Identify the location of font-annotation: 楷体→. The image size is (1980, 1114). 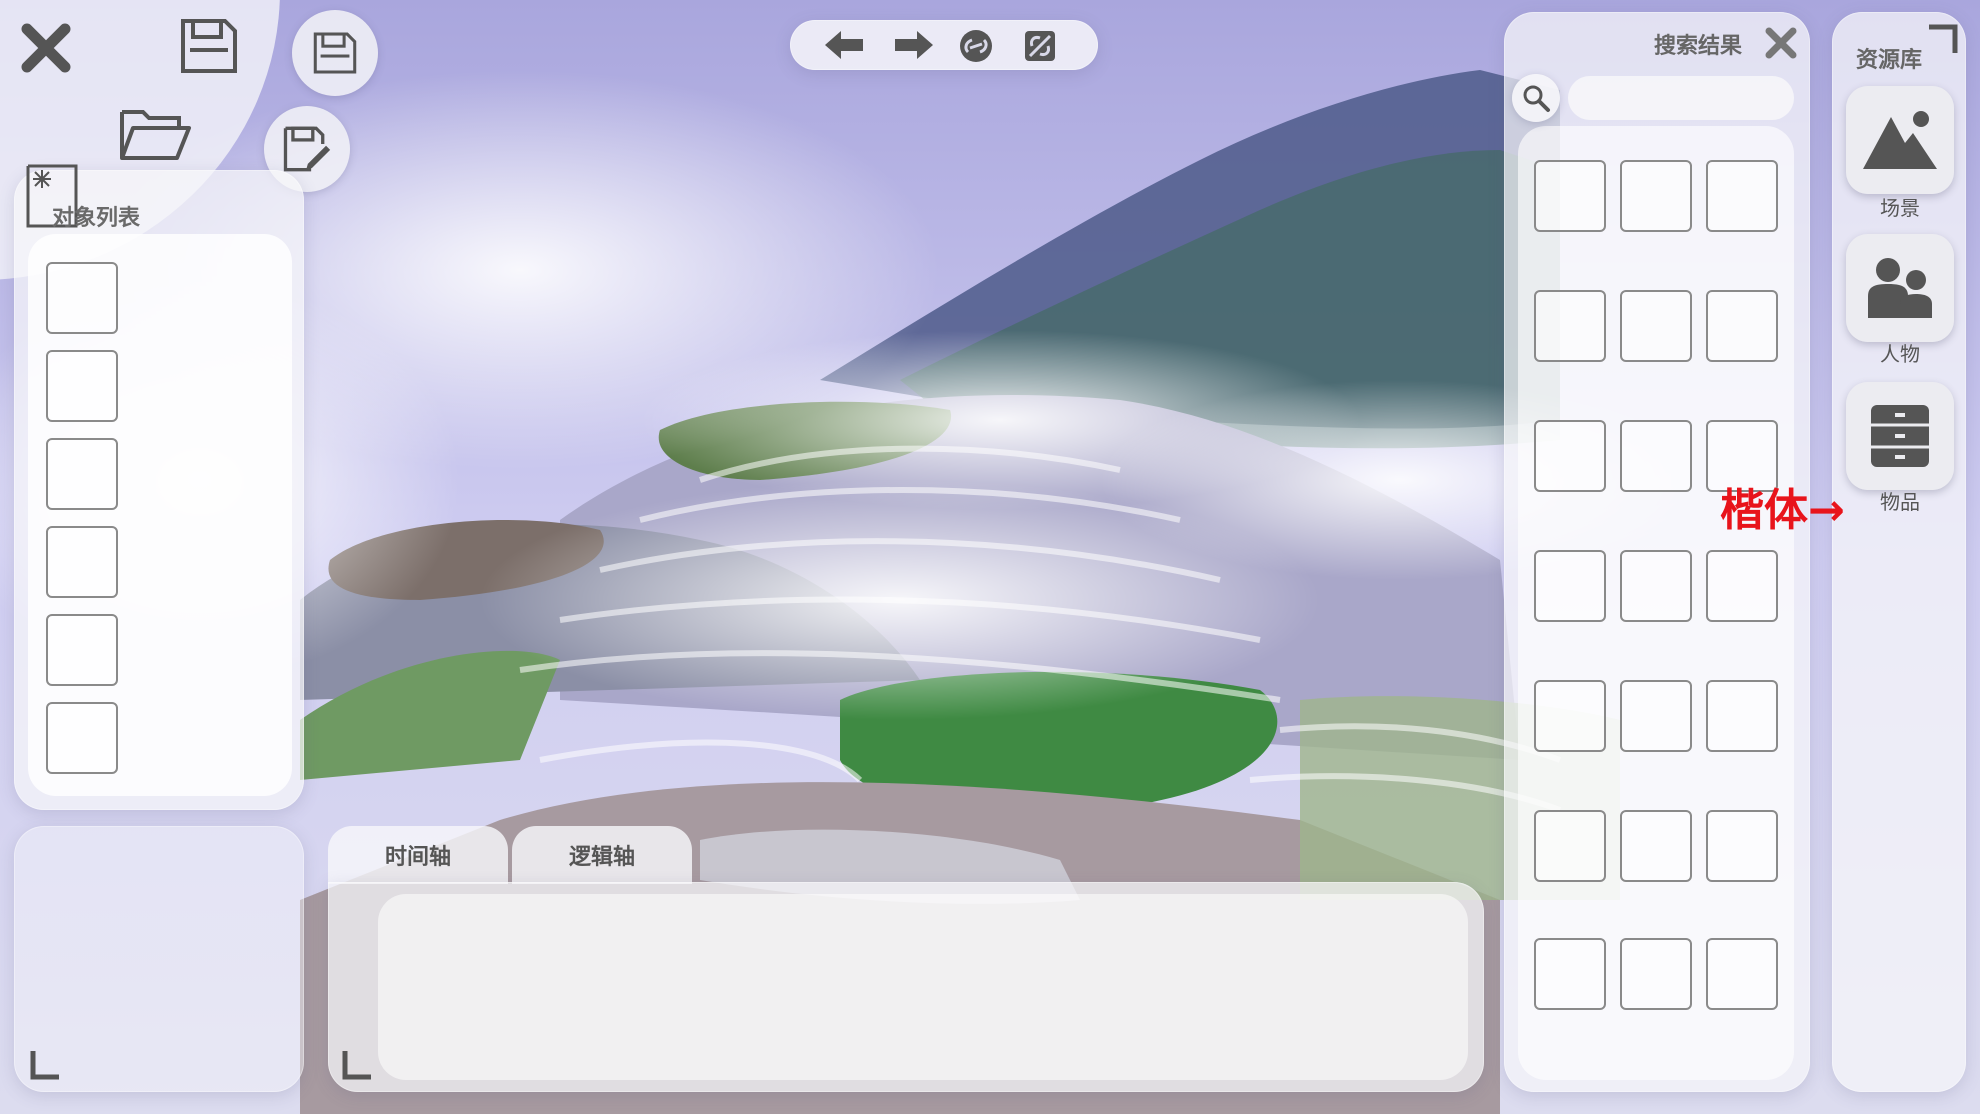
(1782, 510).